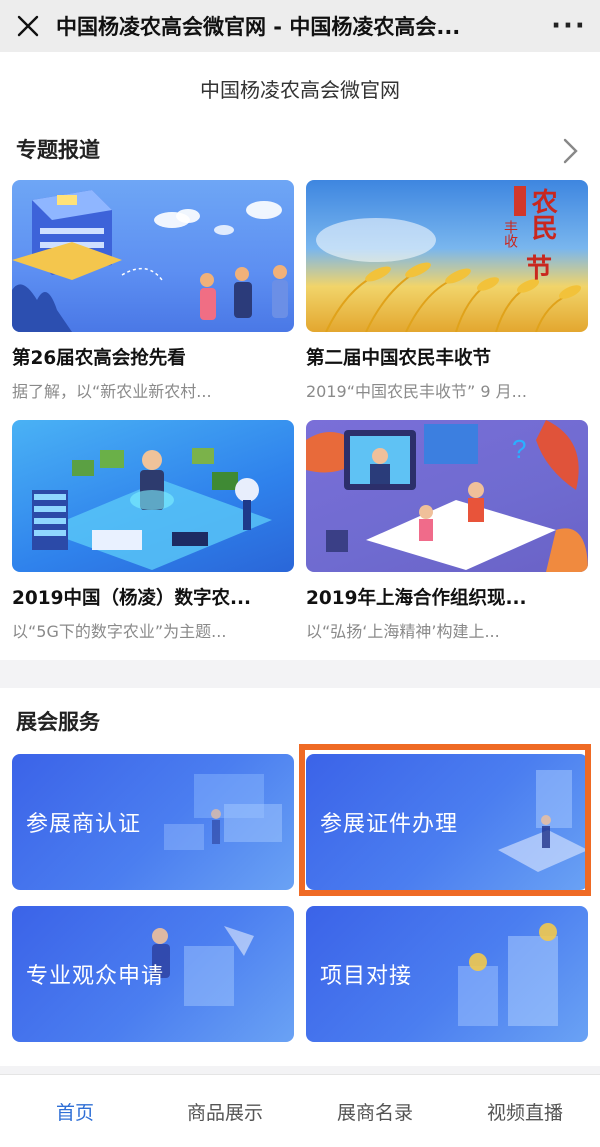 The width and height of the screenshot is (600, 1147). I want to click on page-title: 中国杨凌农高会微官网, so click(300, 88).